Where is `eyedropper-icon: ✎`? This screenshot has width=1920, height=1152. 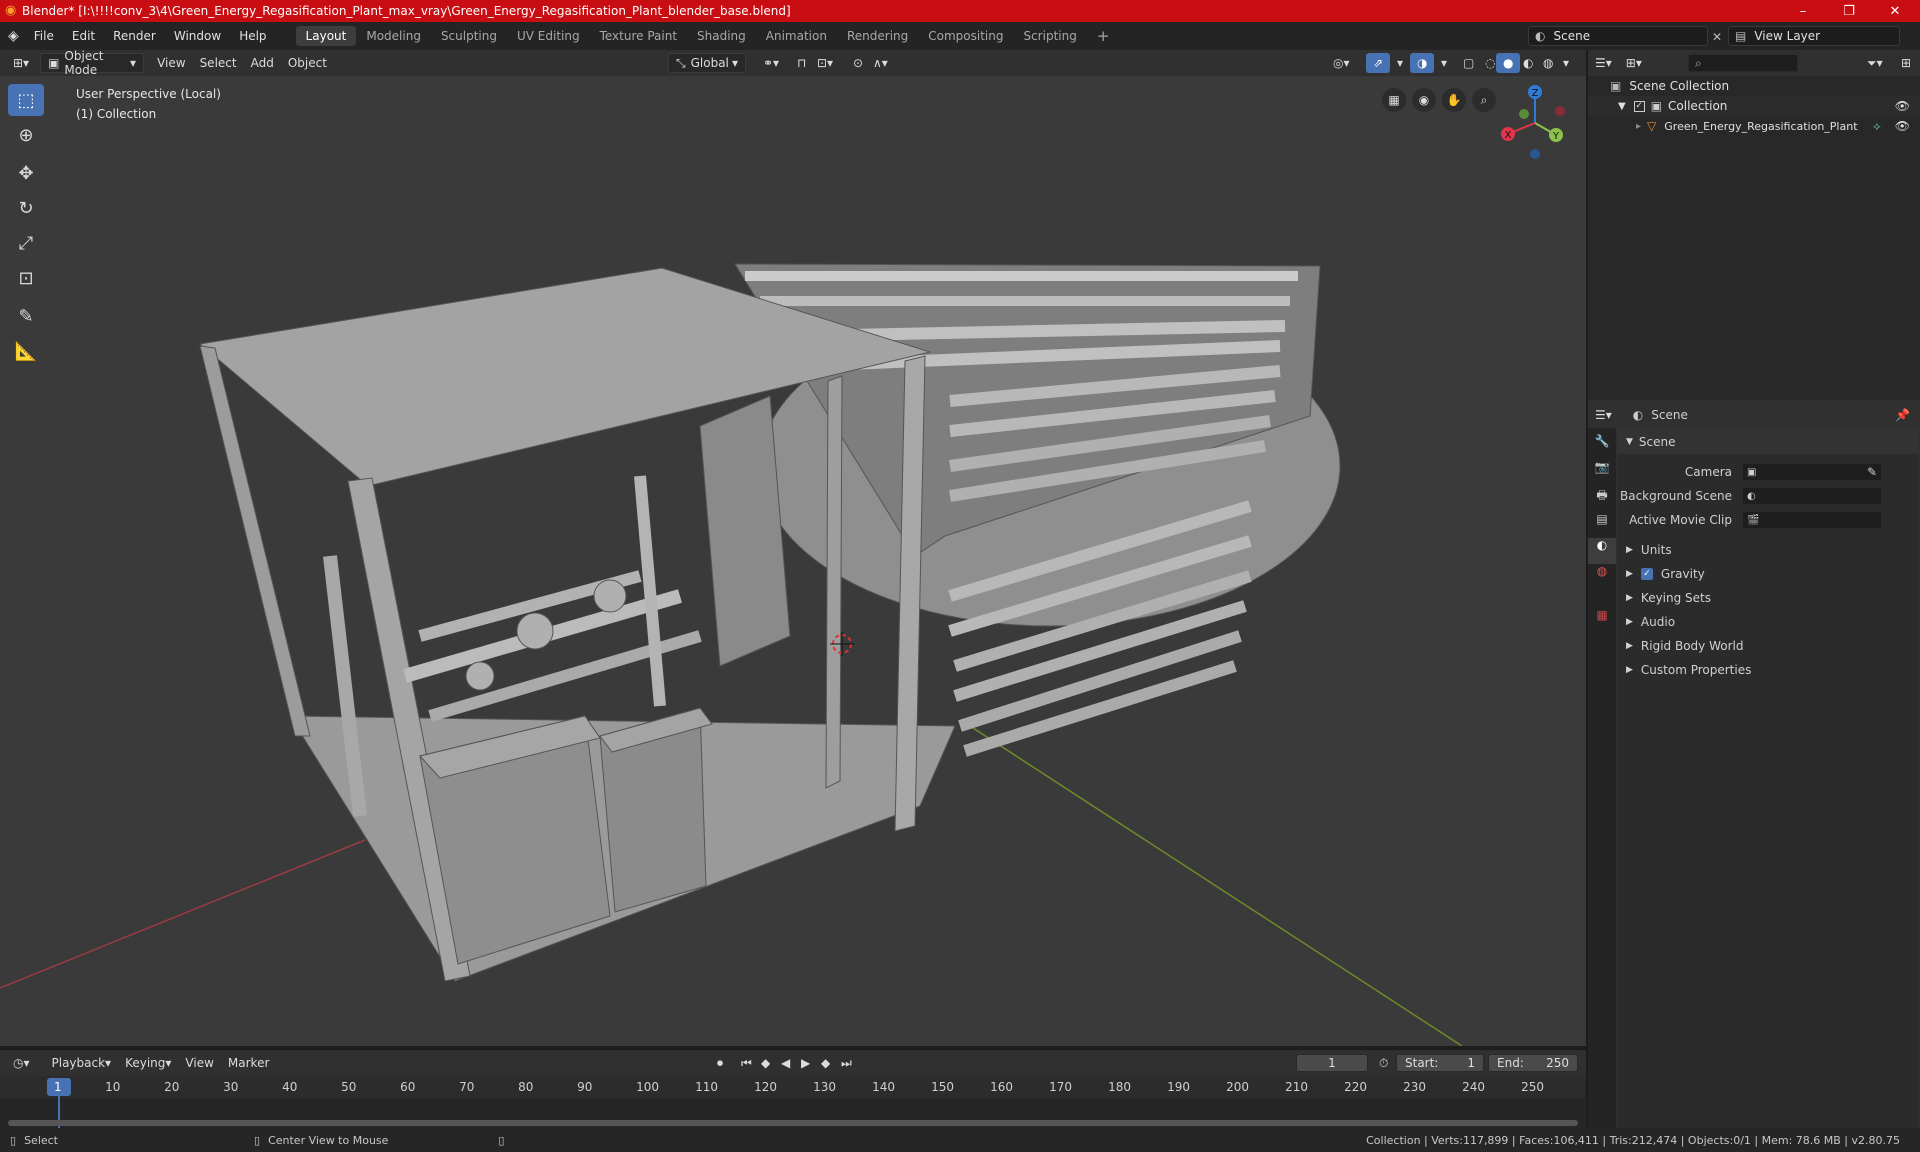
eyedropper-icon: ✎ is located at coordinates (1872, 472).